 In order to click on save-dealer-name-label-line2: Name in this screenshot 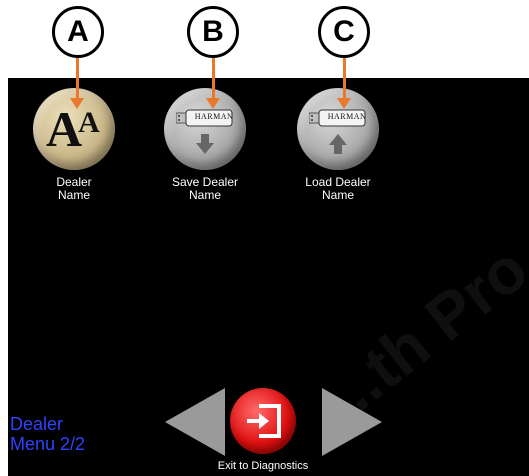, I will do `click(204, 195)`.